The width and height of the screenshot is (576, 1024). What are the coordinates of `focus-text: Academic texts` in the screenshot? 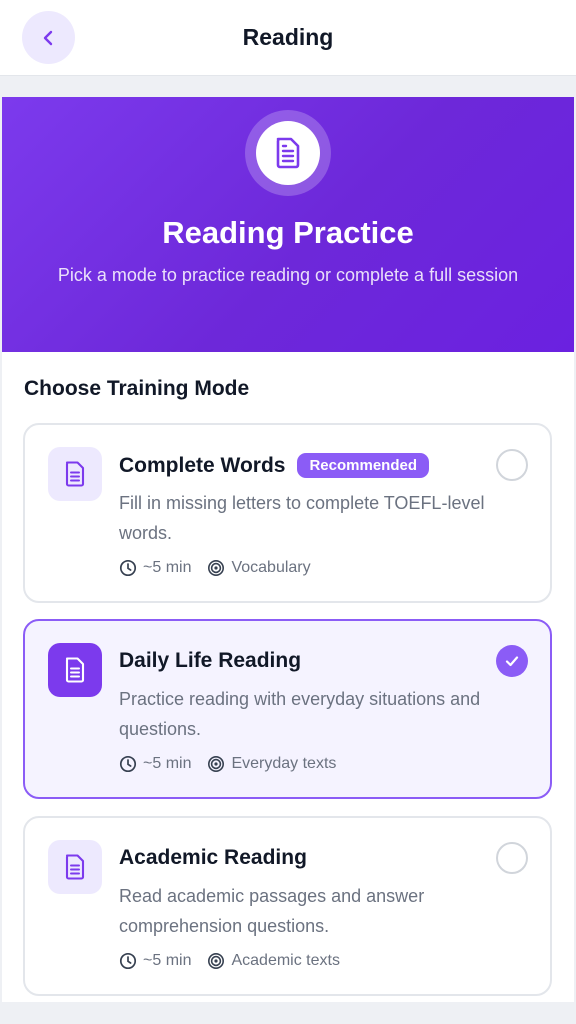 It's located at (285, 960).